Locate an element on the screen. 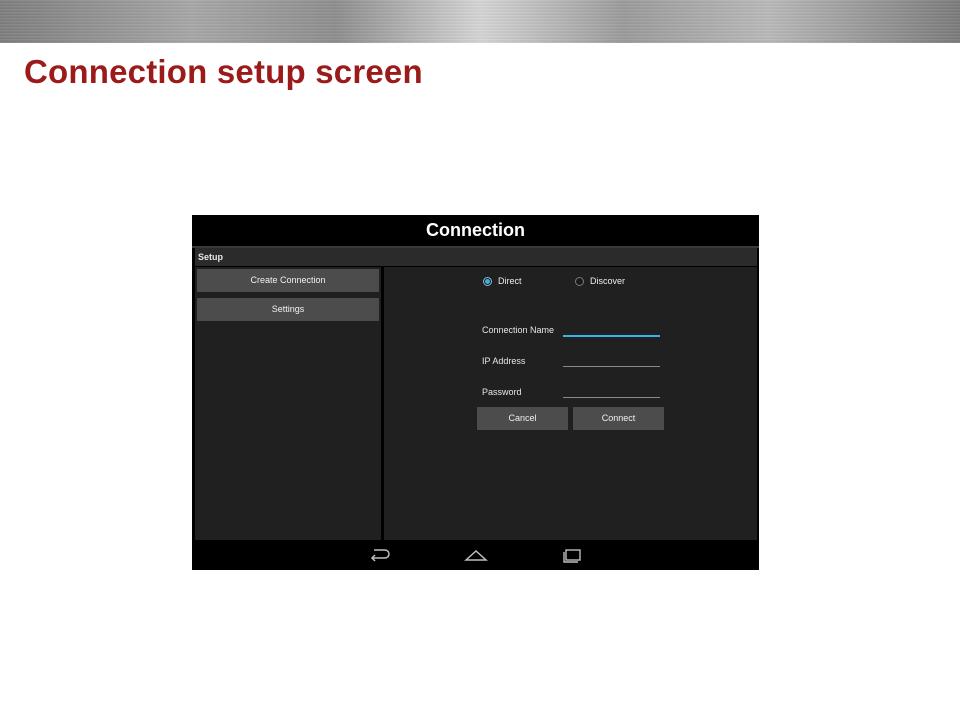 Image resolution: width=960 pixels, height=720 pixels. radio-unselected-icon is located at coordinates (579, 281).